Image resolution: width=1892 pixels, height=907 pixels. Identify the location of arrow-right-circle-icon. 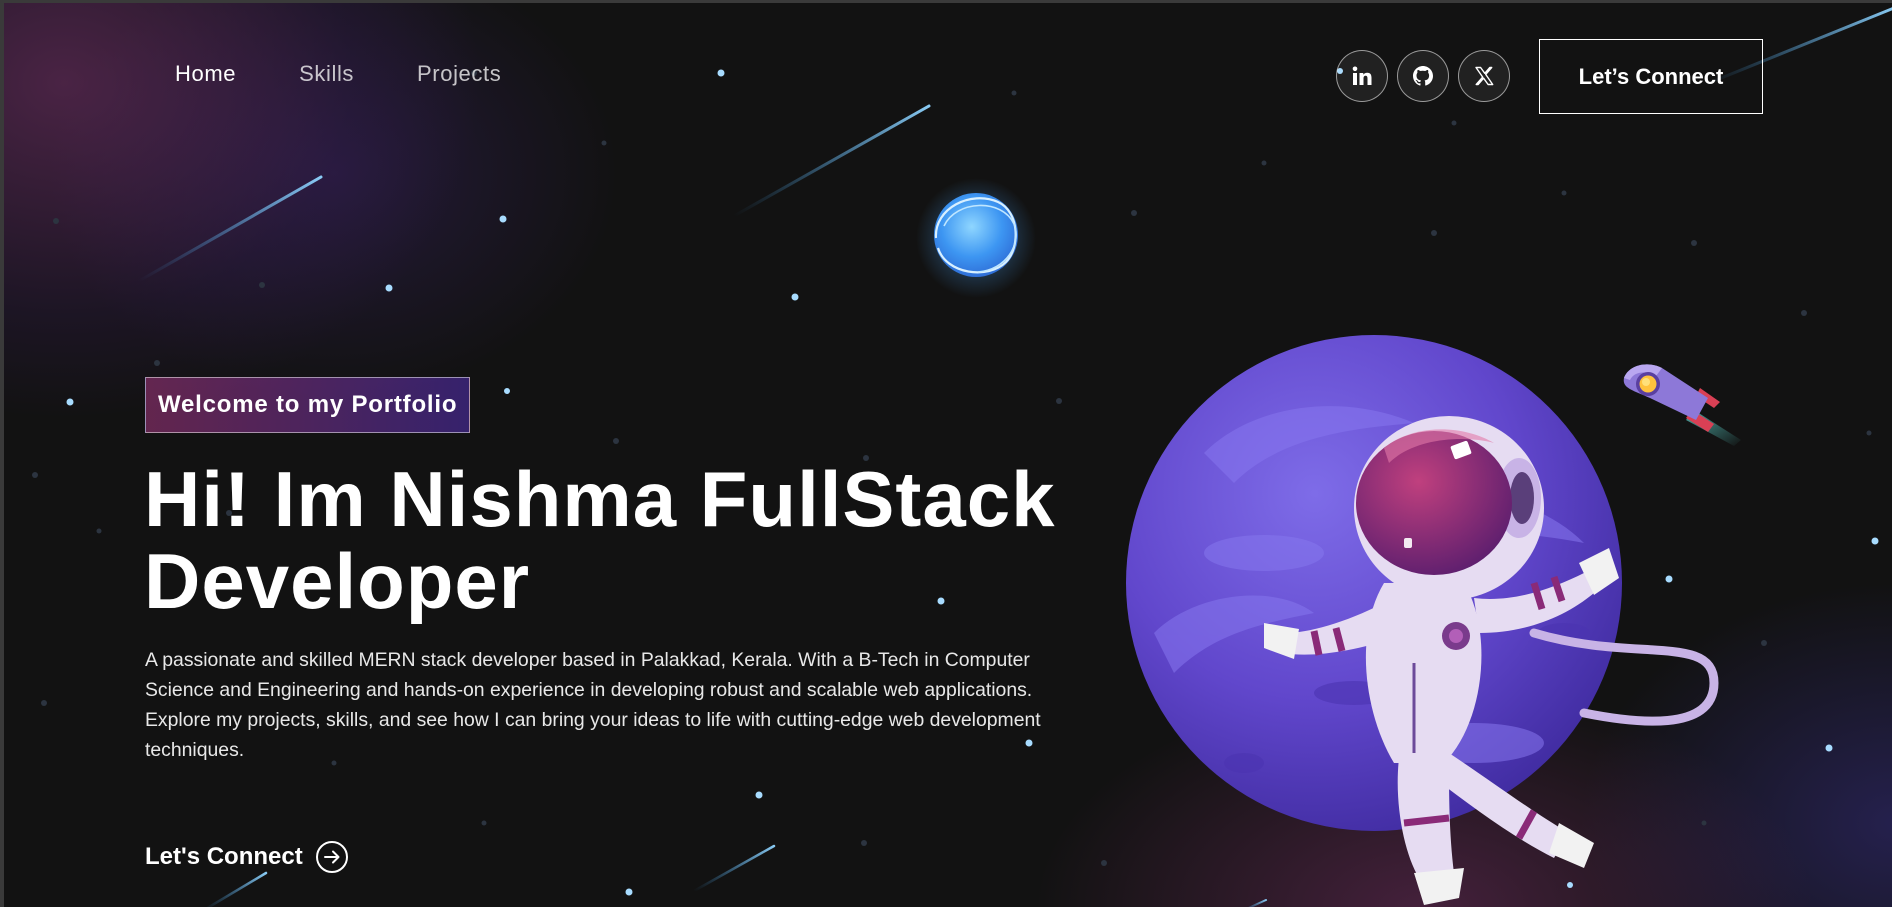
(332, 857).